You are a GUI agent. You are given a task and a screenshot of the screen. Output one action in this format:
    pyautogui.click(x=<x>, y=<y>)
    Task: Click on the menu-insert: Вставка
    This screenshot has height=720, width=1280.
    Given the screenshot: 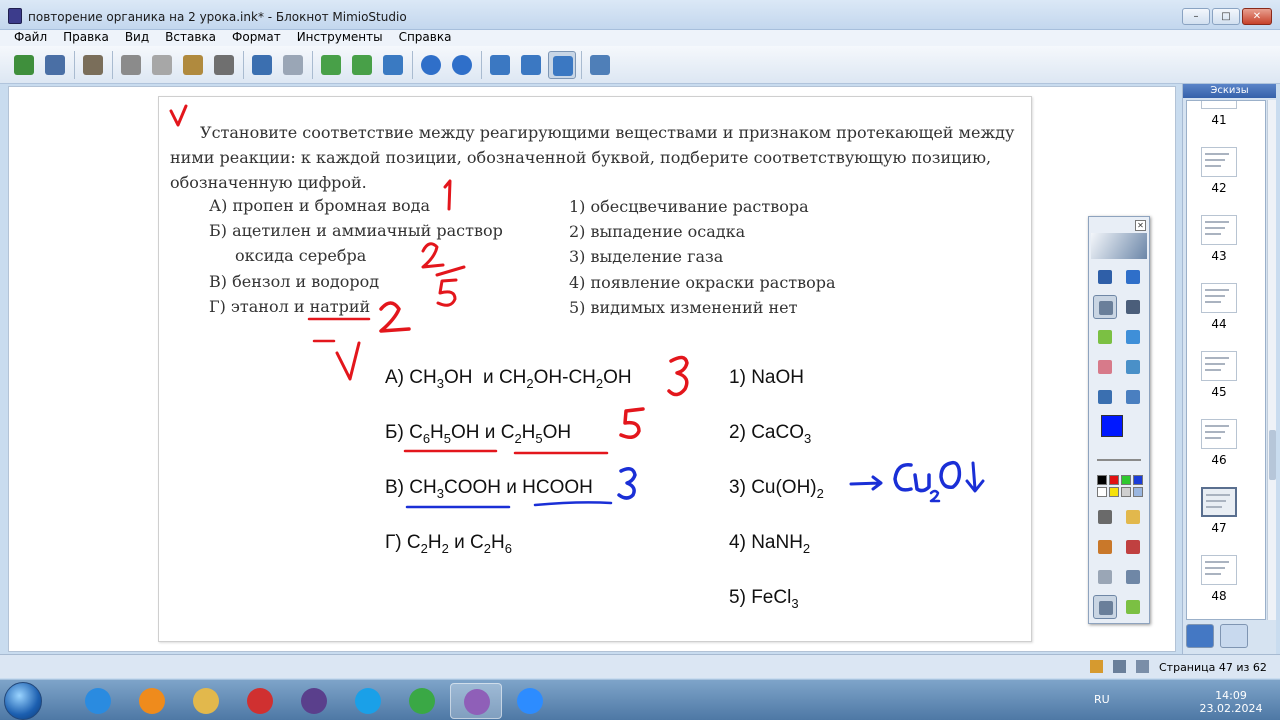 What is the action you would take?
    pyautogui.click(x=190, y=38)
    